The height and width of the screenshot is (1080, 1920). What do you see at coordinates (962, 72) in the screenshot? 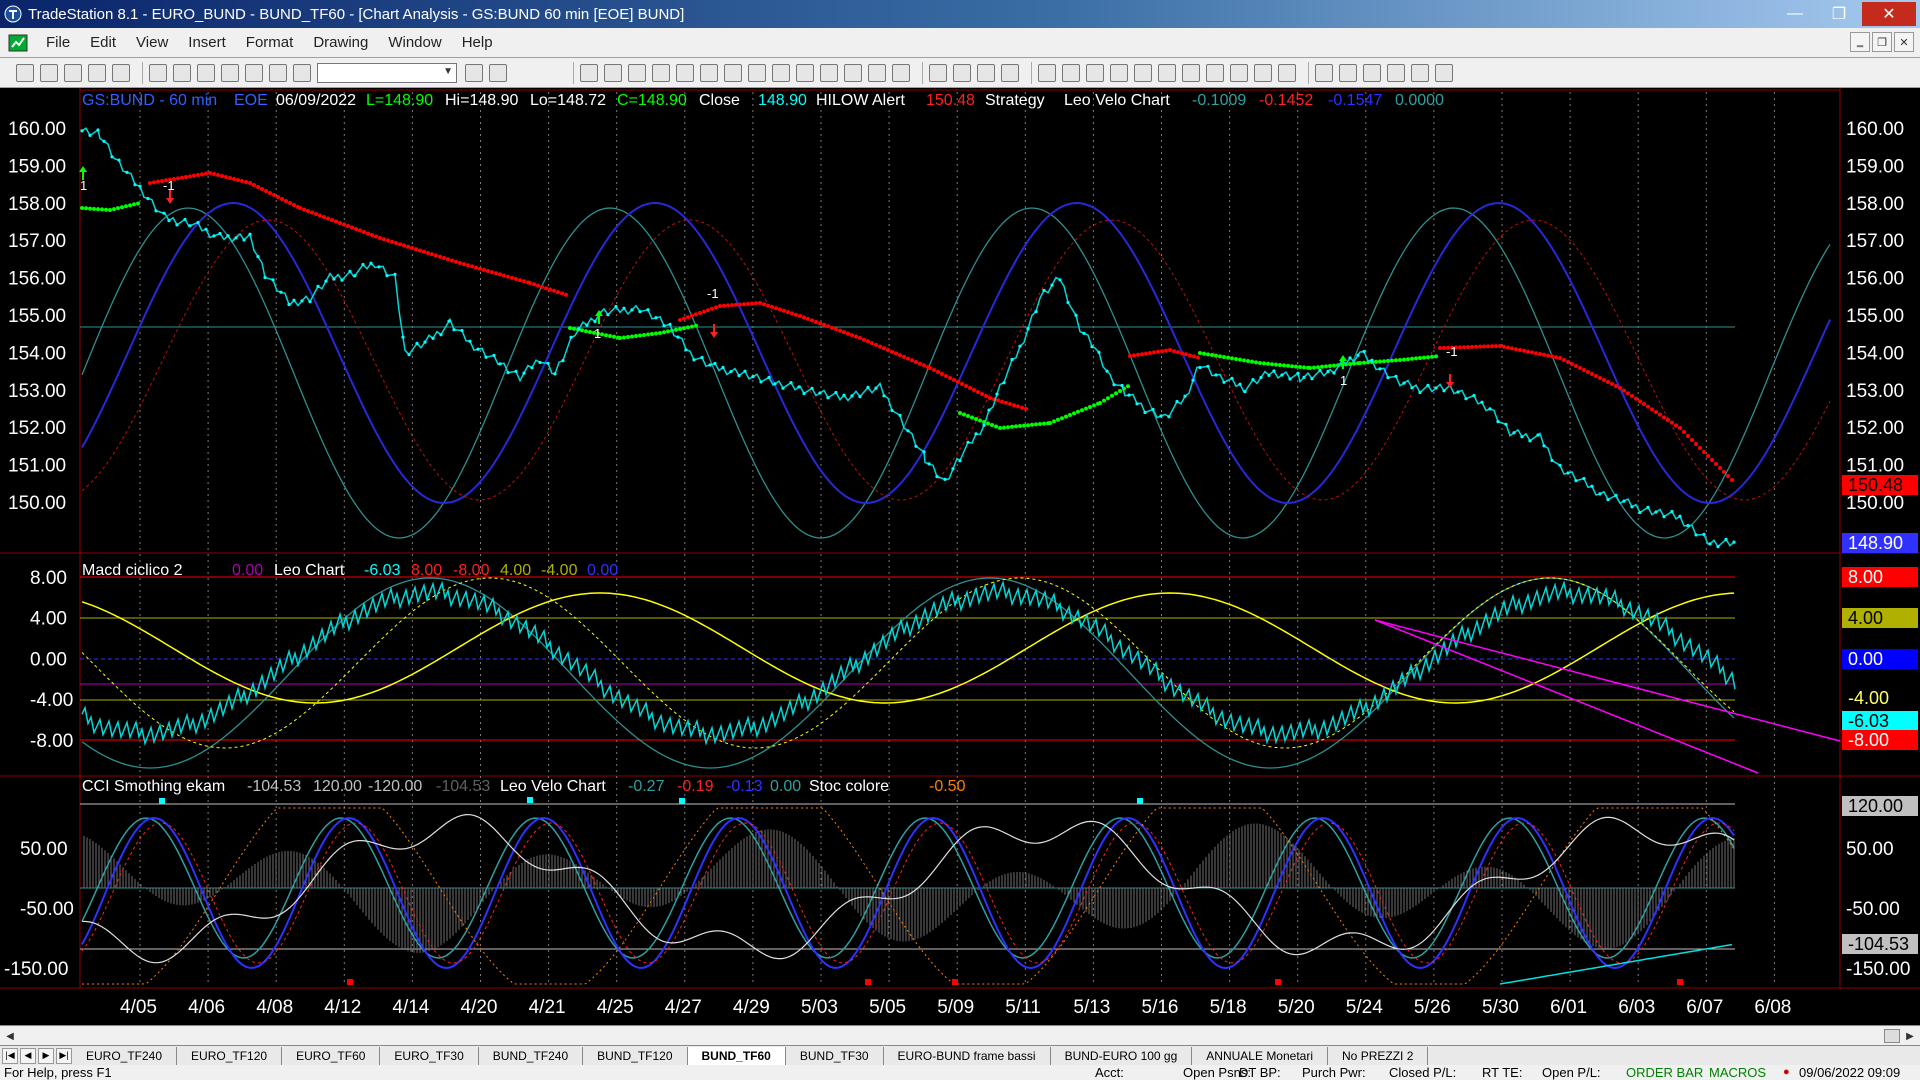
I see `cross-hair-icon` at bounding box center [962, 72].